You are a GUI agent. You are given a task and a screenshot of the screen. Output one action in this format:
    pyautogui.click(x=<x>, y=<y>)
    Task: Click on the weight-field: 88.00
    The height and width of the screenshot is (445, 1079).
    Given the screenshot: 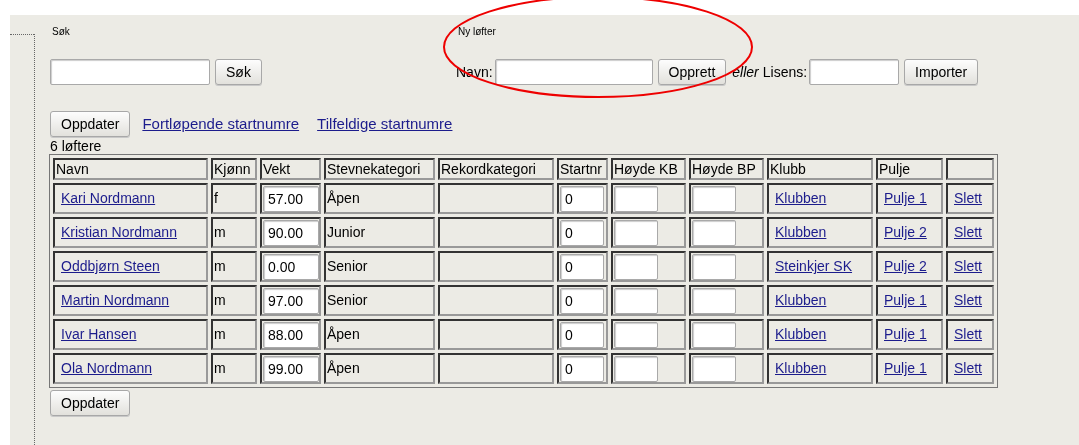 What is the action you would take?
    pyautogui.click(x=291, y=334)
    